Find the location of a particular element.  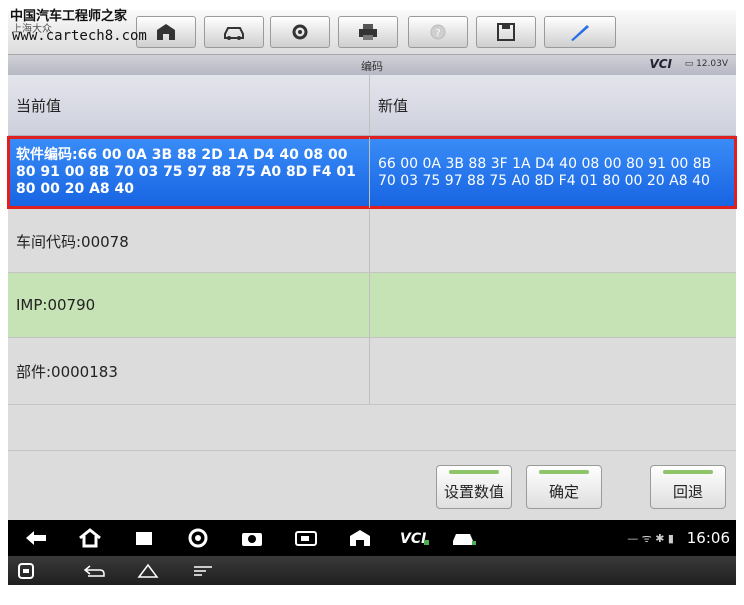

clock: 16:06 is located at coordinates (708, 538).